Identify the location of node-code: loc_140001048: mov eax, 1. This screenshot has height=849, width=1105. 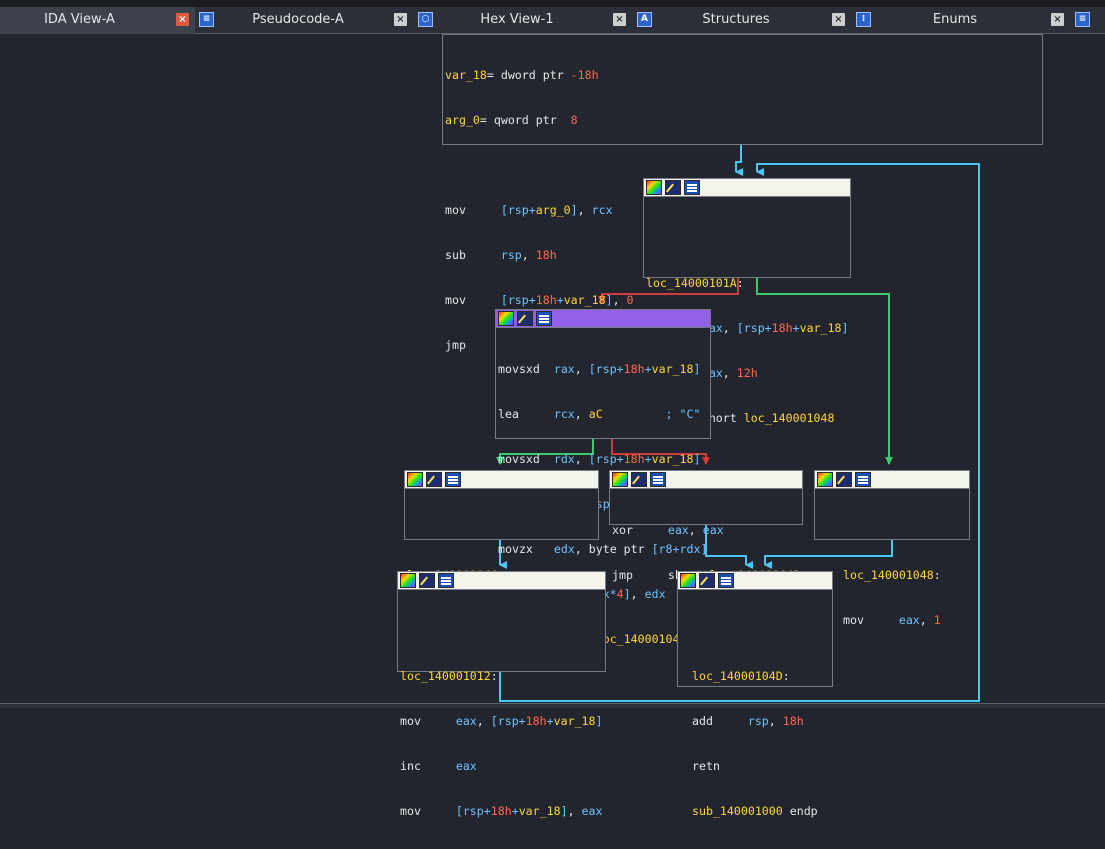
(892, 575).